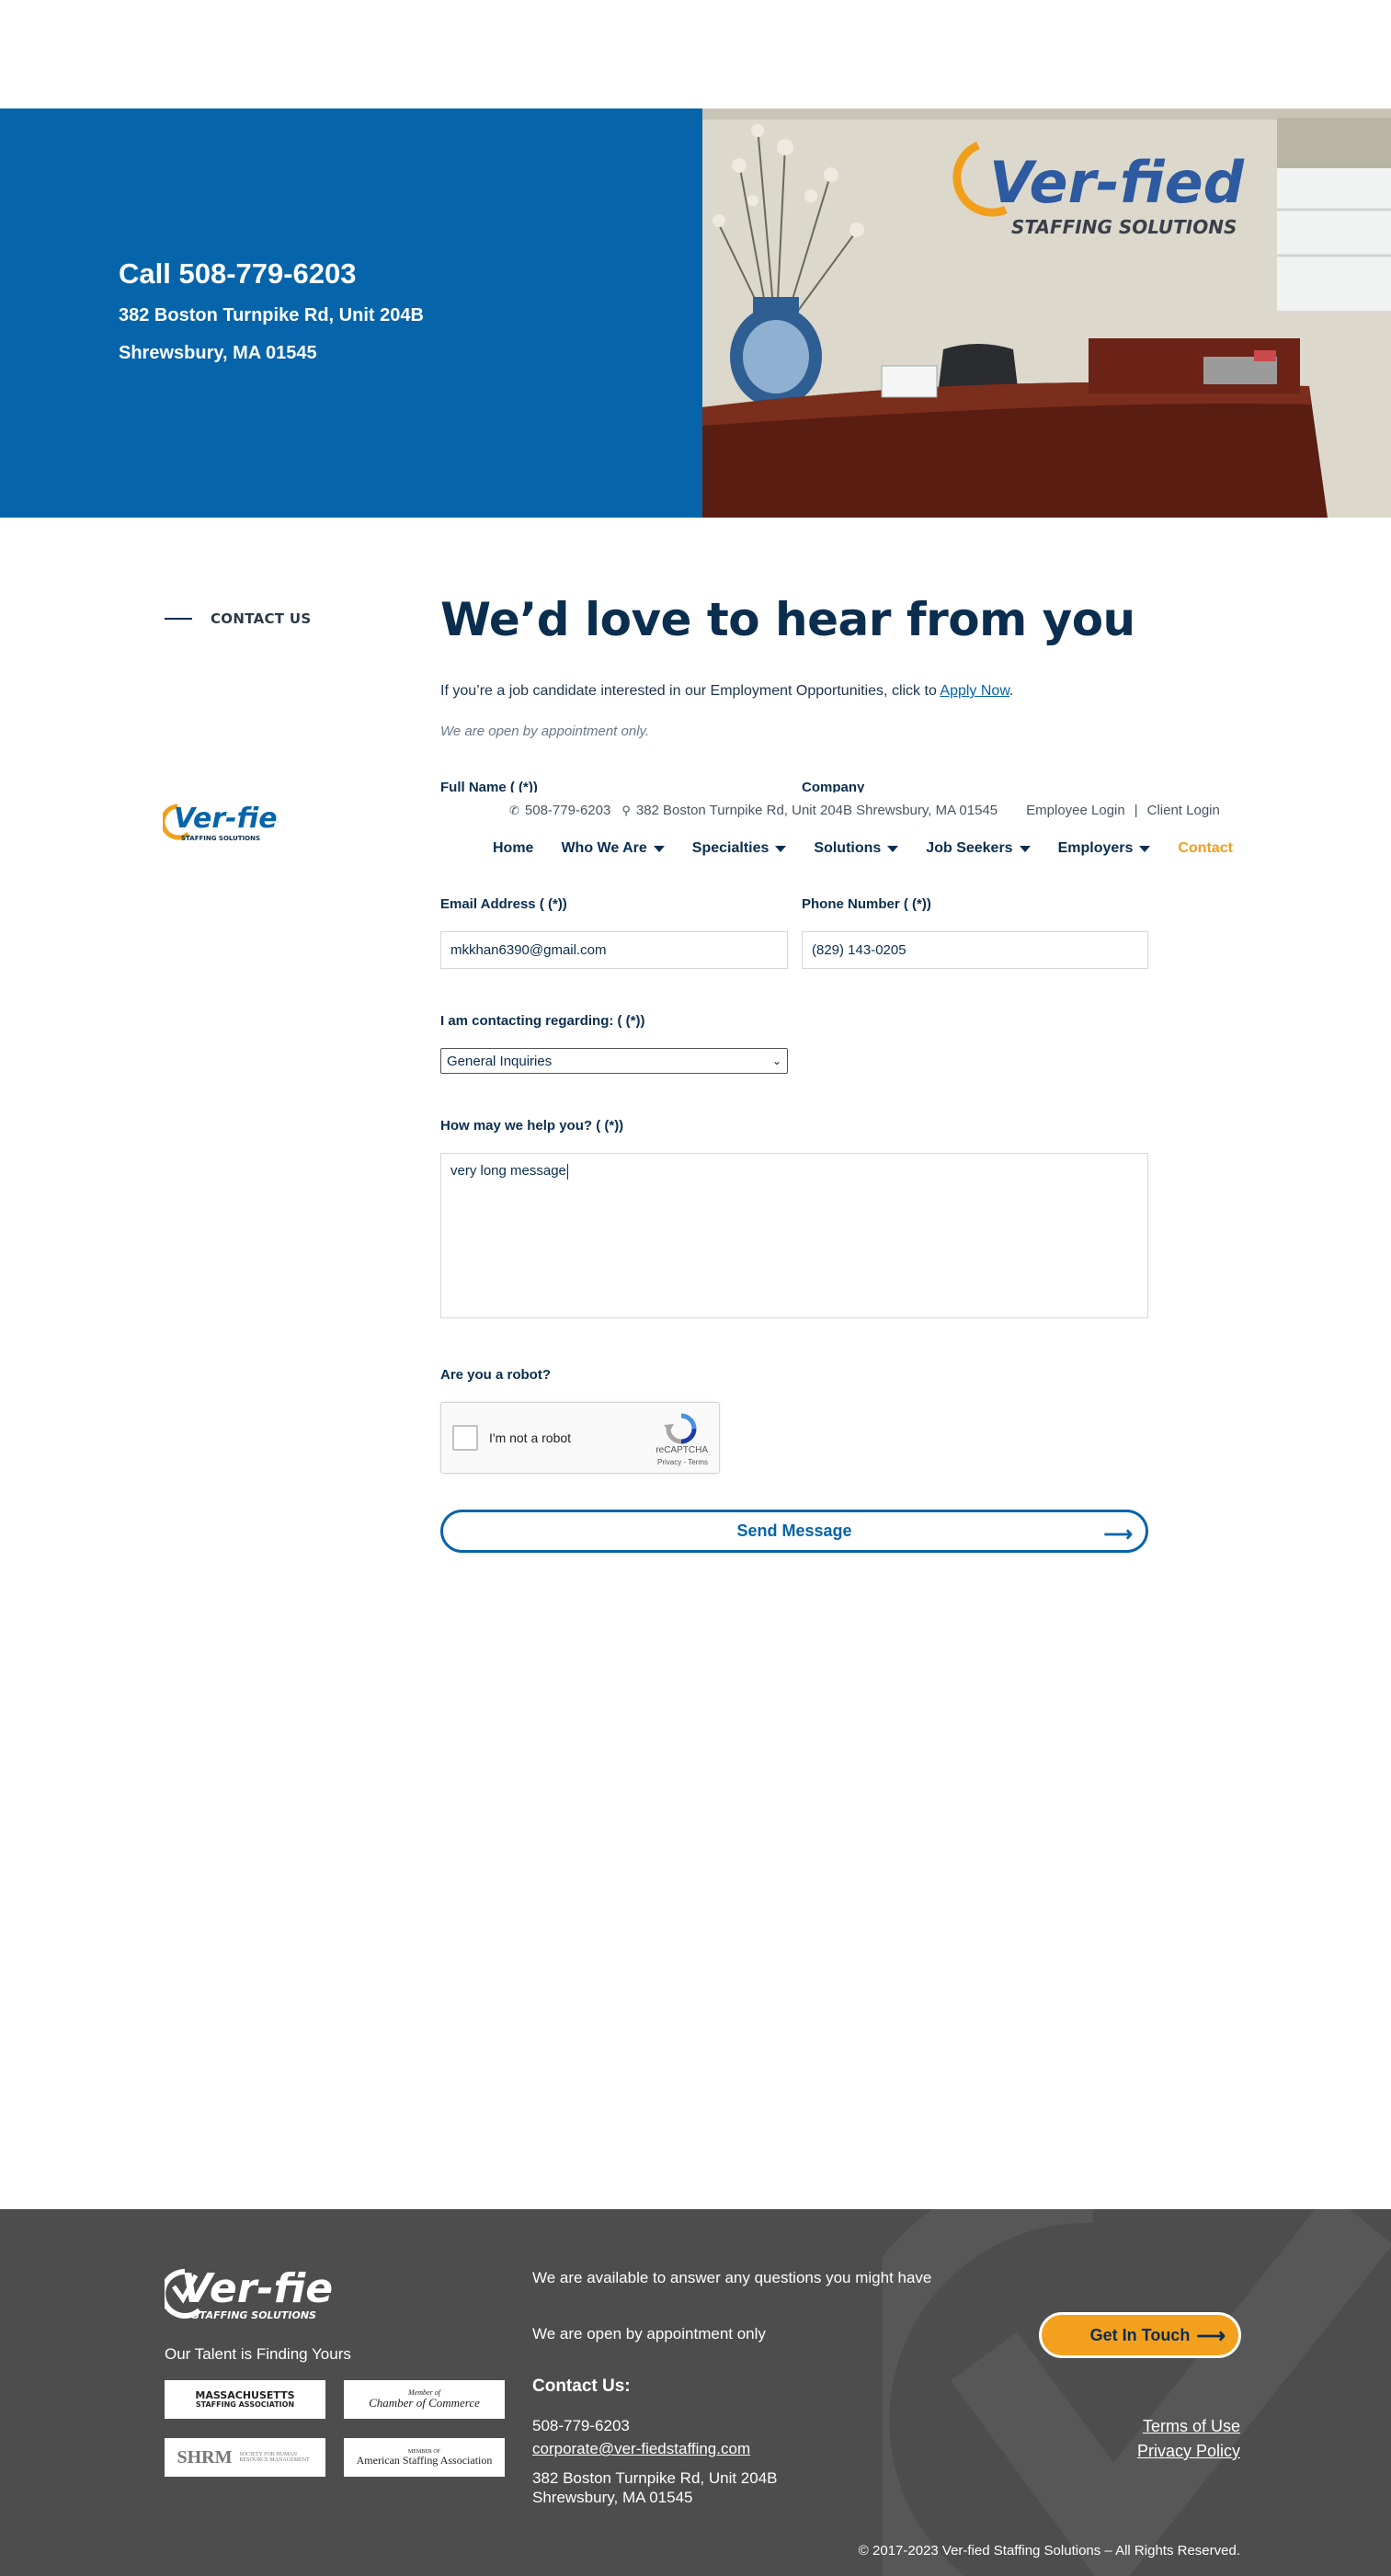 The image size is (1391, 2576). What do you see at coordinates (969, 848) in the screenshot?
I see `nav-item-label: Job Seekers` at bounding box center [969, 848].